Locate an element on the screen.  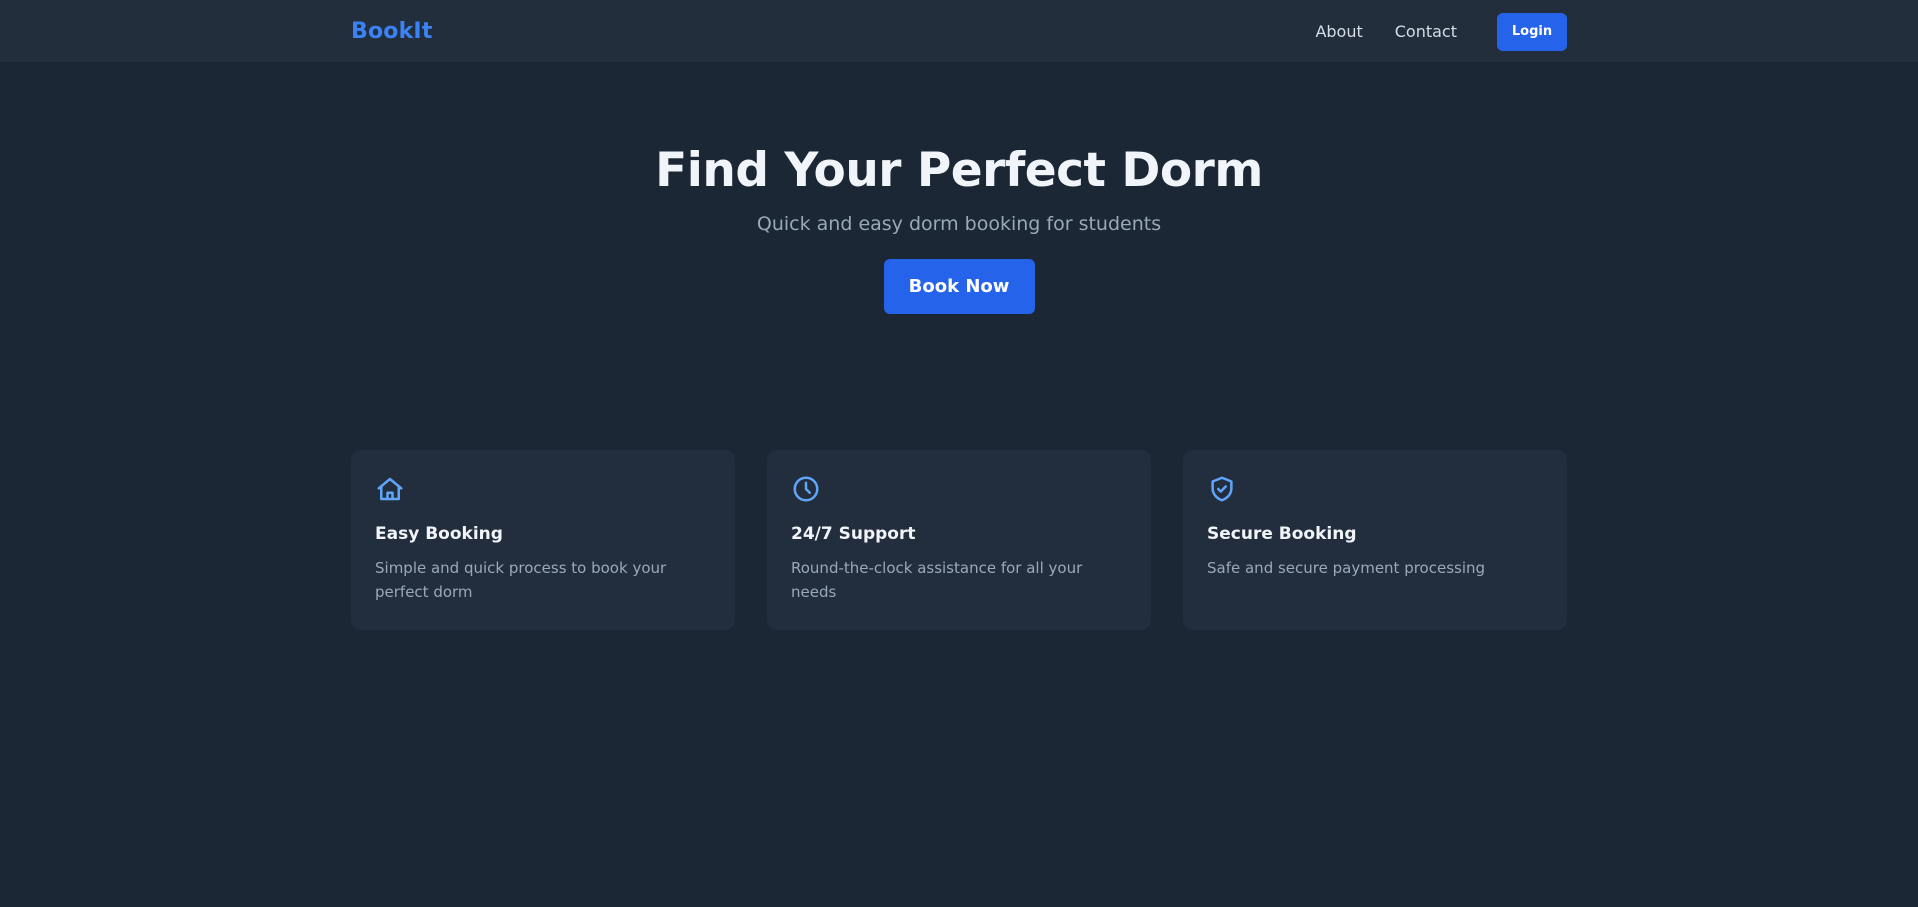
feature-title: 24/7 Support is located at coordinates (853, 534).